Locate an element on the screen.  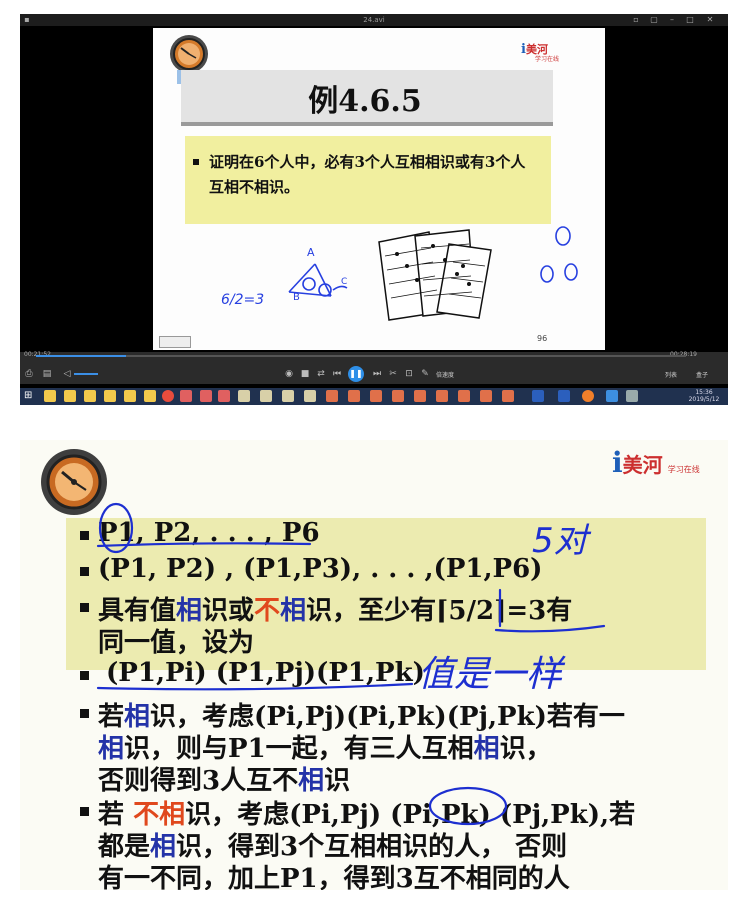
slide-nav-icon is located at coordinates (175, 342).